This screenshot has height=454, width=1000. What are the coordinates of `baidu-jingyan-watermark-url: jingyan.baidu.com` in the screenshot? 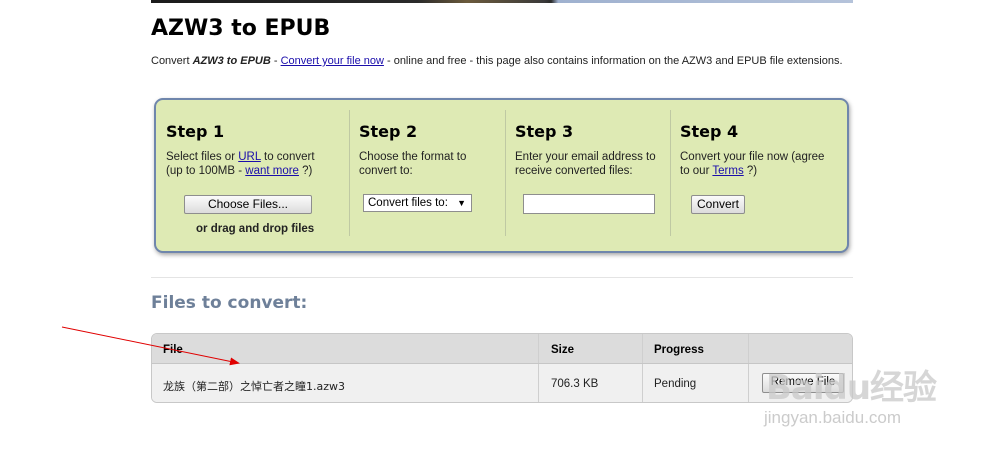 It's located at (833, 417).